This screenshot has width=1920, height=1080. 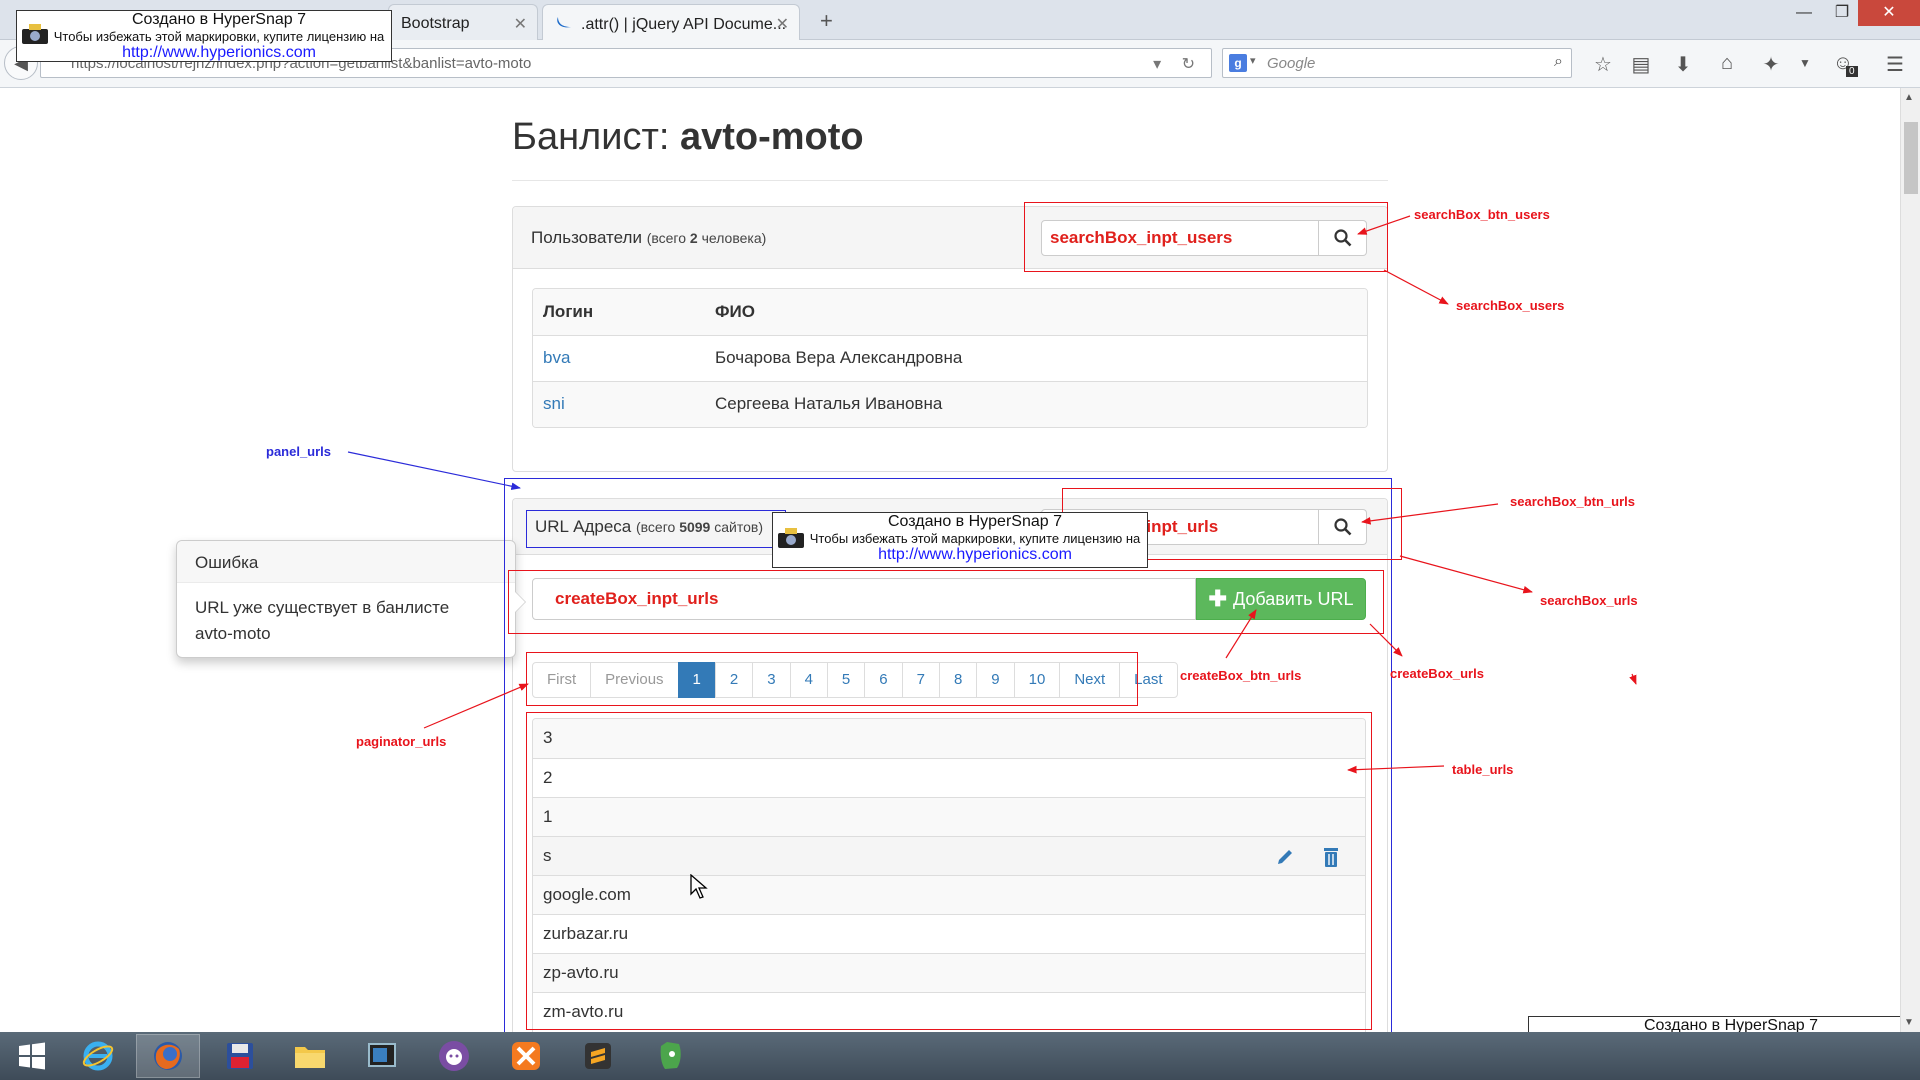 What do you see at coordinates (1852, 71) in the screenshot?
I see `notification-count: 0` at bounding box center [1852, 71].